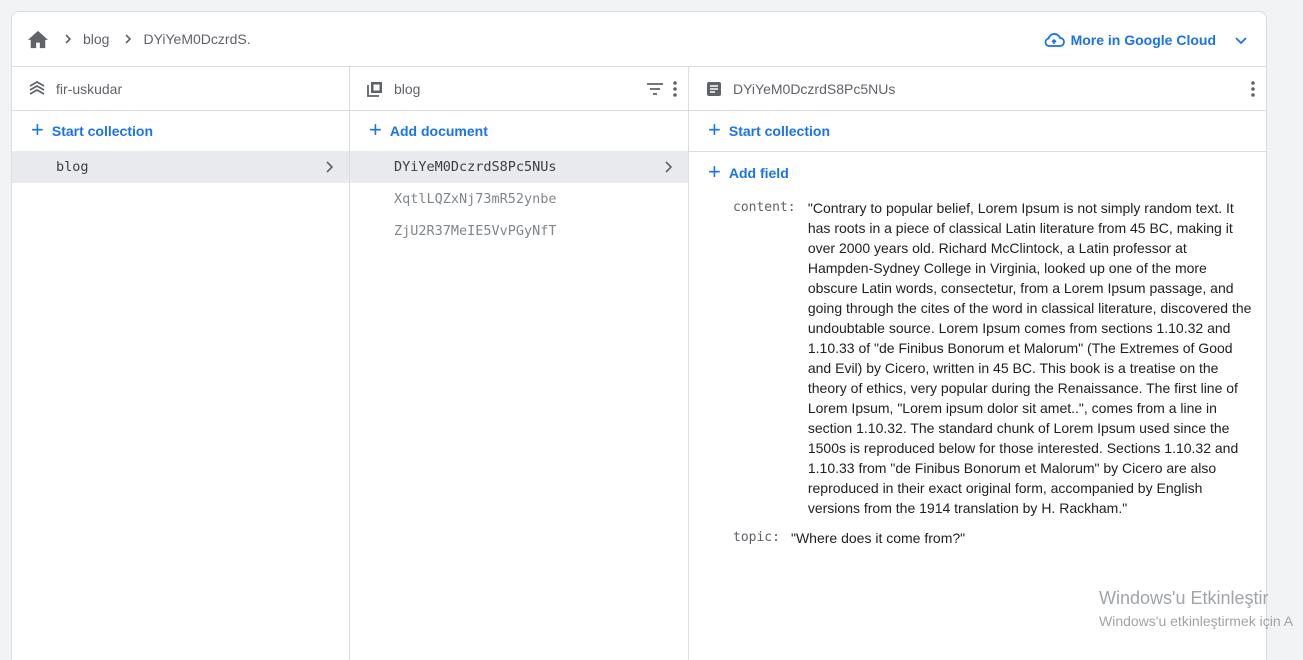 This screenshot has height=660, width=1303. What do you see at coordinates (977, 538) in the screenshot?
I see `field-topic: topic: "Where does it come from?"` at bounding box center [977, 538].